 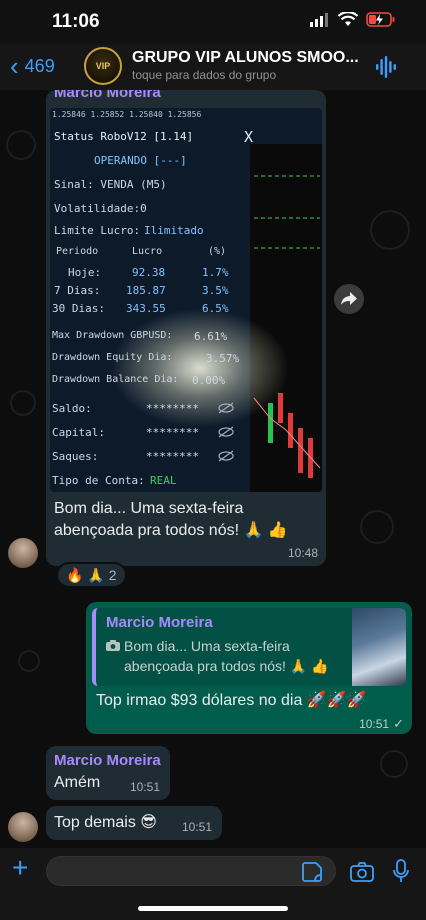 What do you see at coordinates (215, 290) in the screenshot?
I see `photo-row-7-pct: 3.5%` at bounding box center [215, 290].